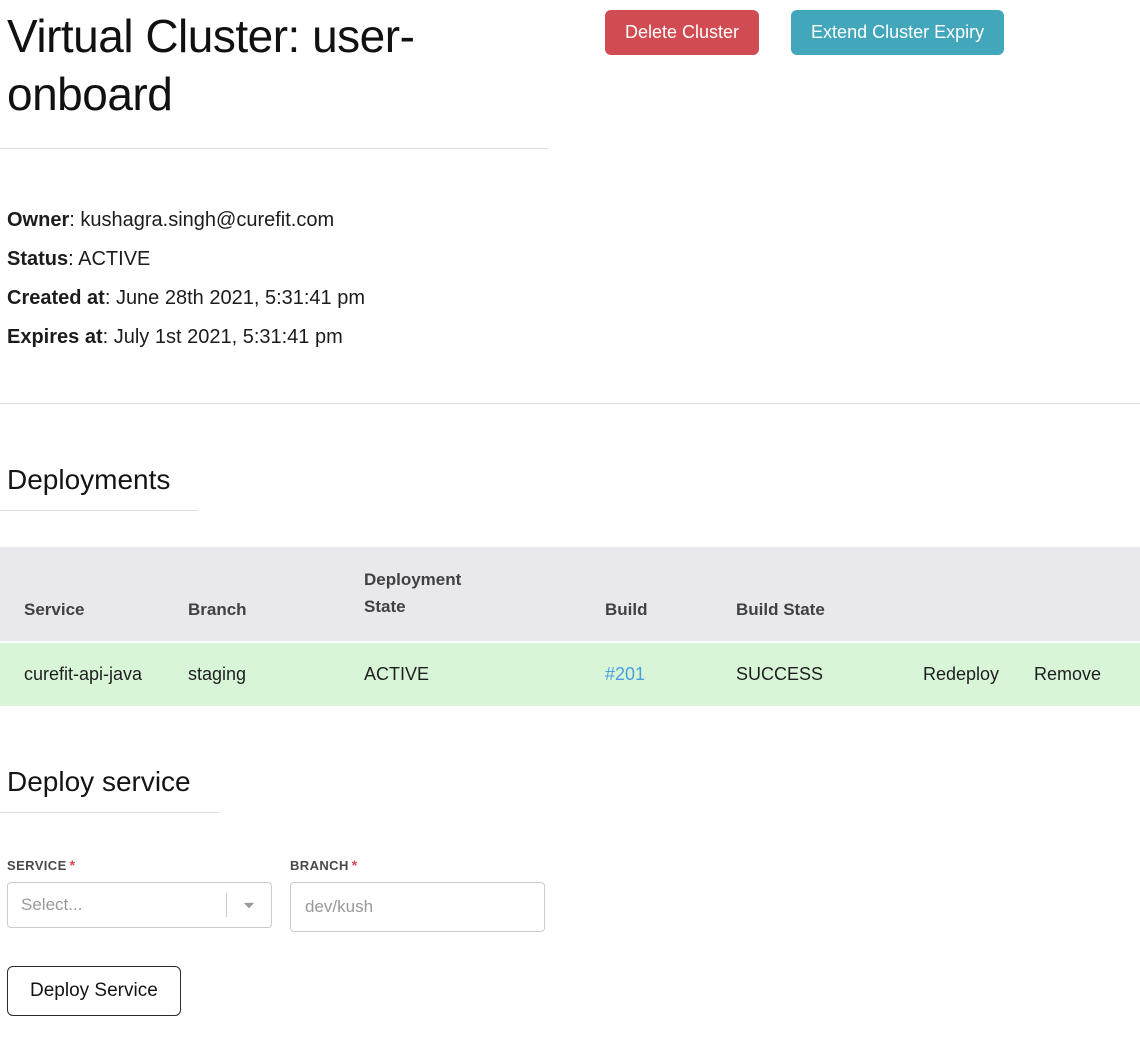 The height and width of the screenshot is (1056, 1140). I want to click on cell-deployment-state: ACTIVE, so click(472, 673).